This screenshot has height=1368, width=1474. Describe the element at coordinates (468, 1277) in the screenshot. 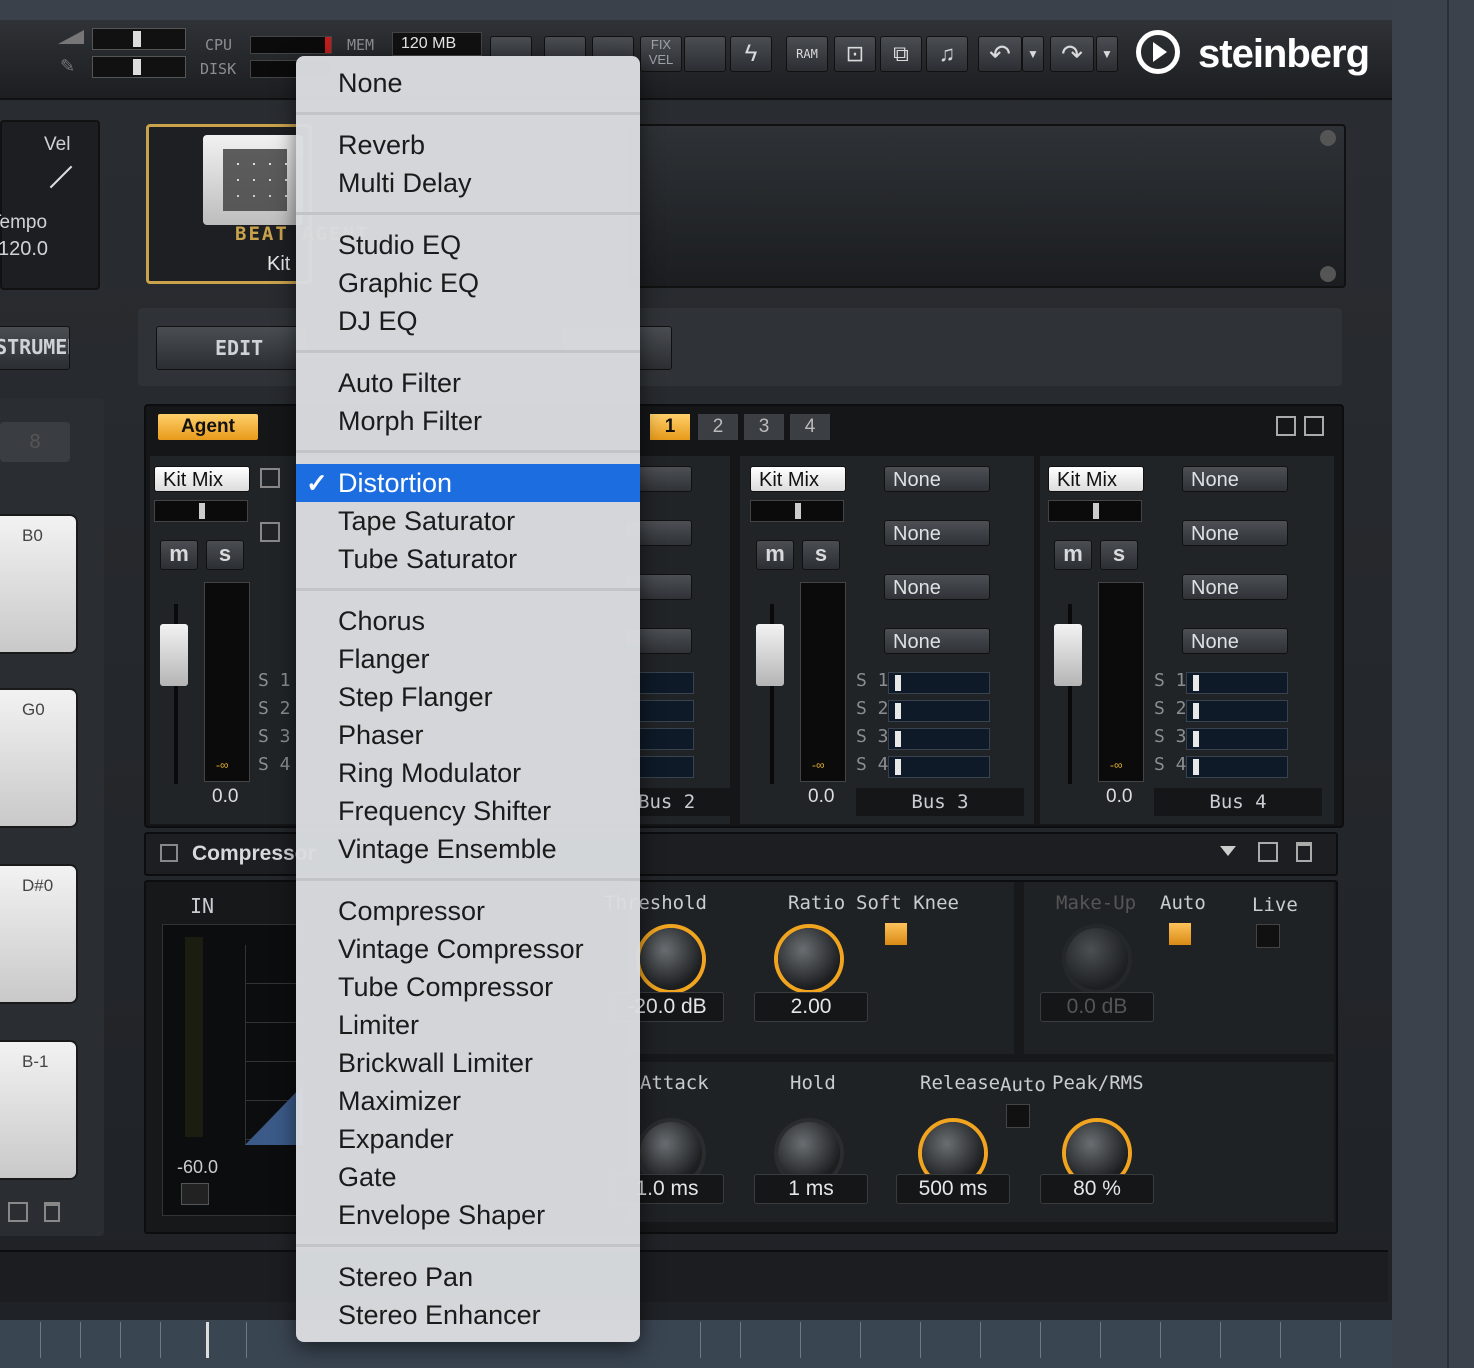

I see `menu-item-stereo-pan: Stereo Pan` at that location.